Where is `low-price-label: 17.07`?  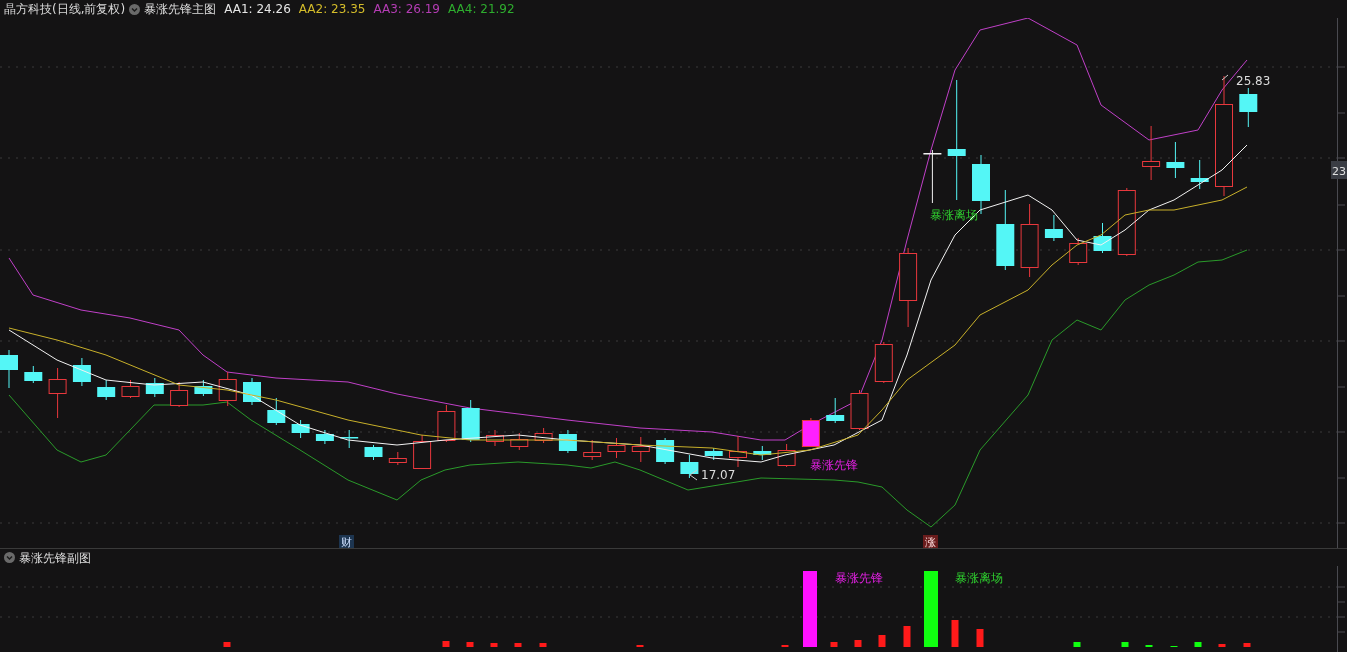 low-price-label: 17.07 is located at coordinates (712, 475).